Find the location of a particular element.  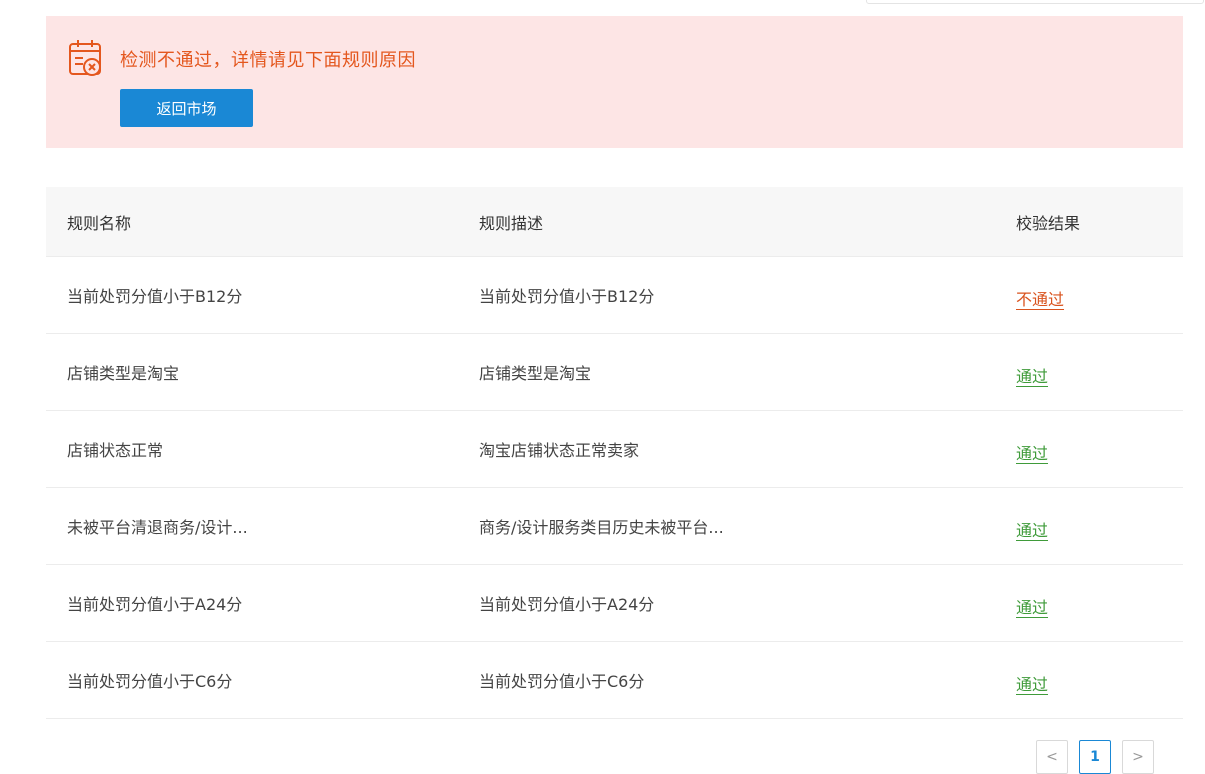

table-header: 规则名称 规则描述 校验结果 is located at coordinates (614, 222).